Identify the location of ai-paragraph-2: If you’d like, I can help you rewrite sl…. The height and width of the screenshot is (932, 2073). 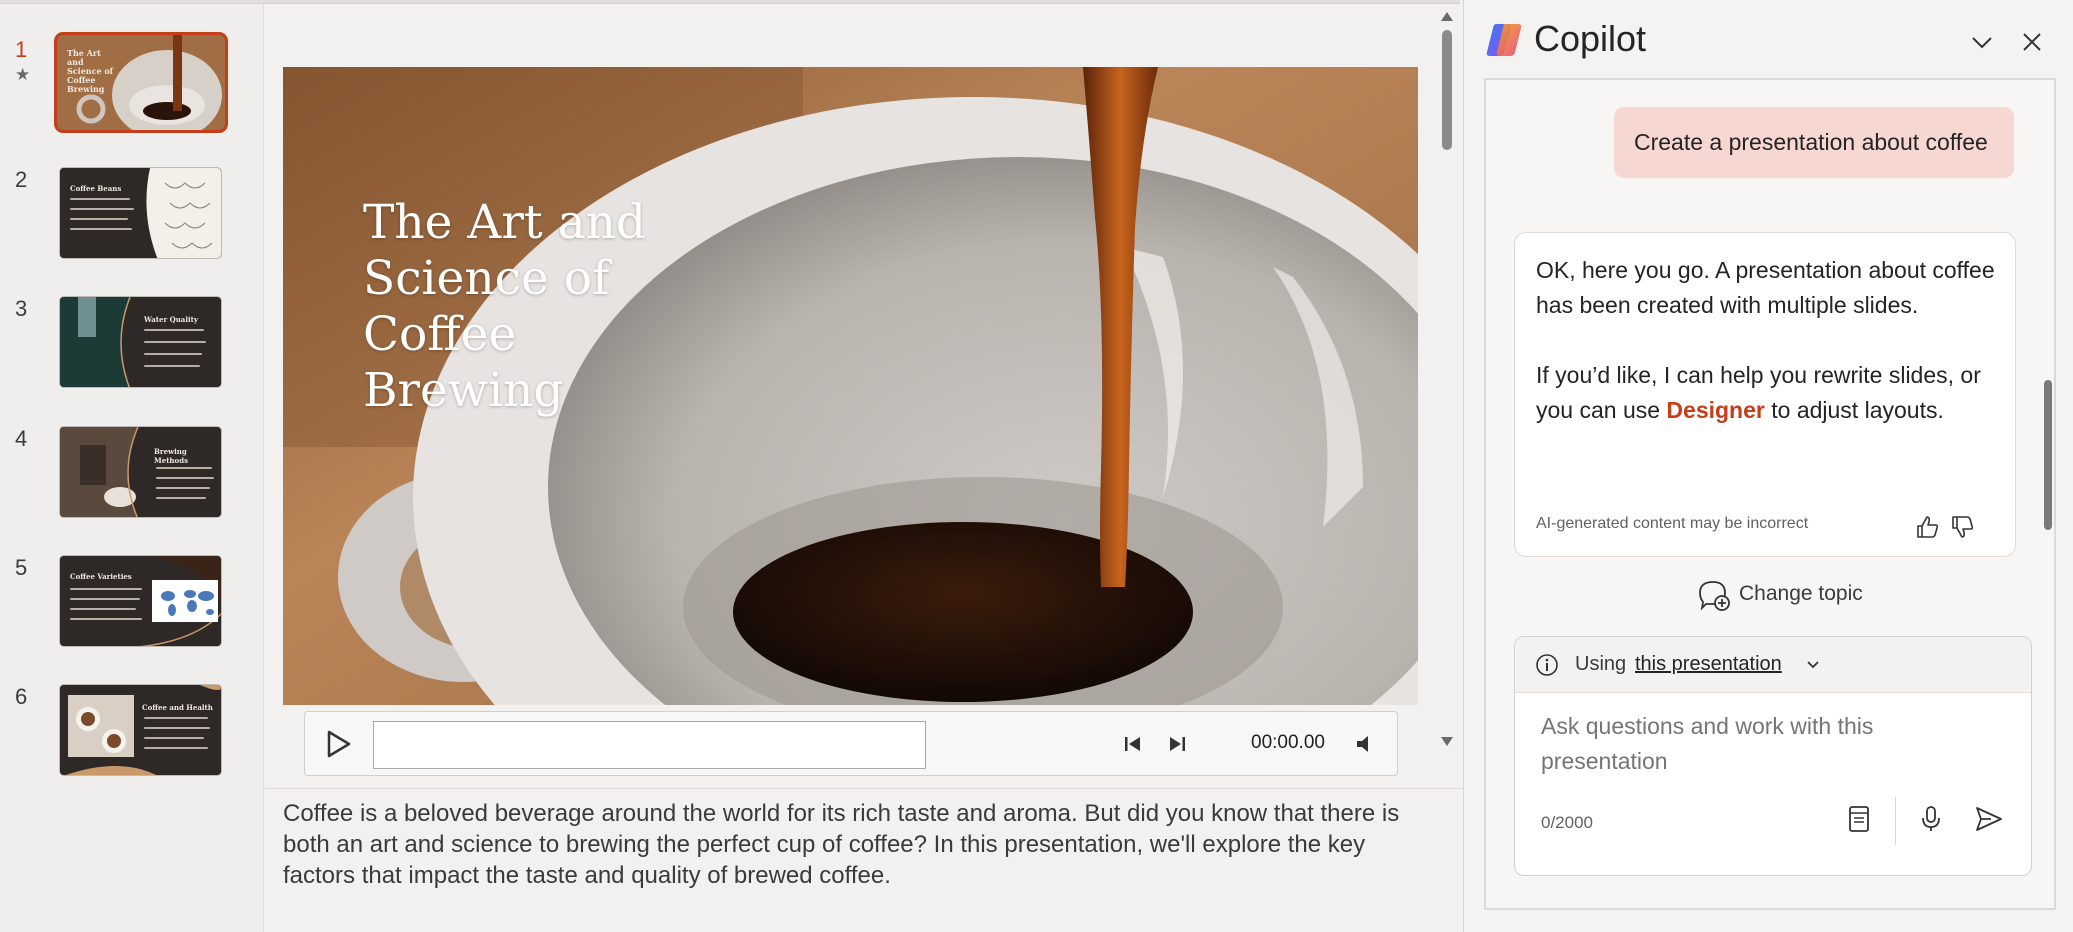
(1771, 393).